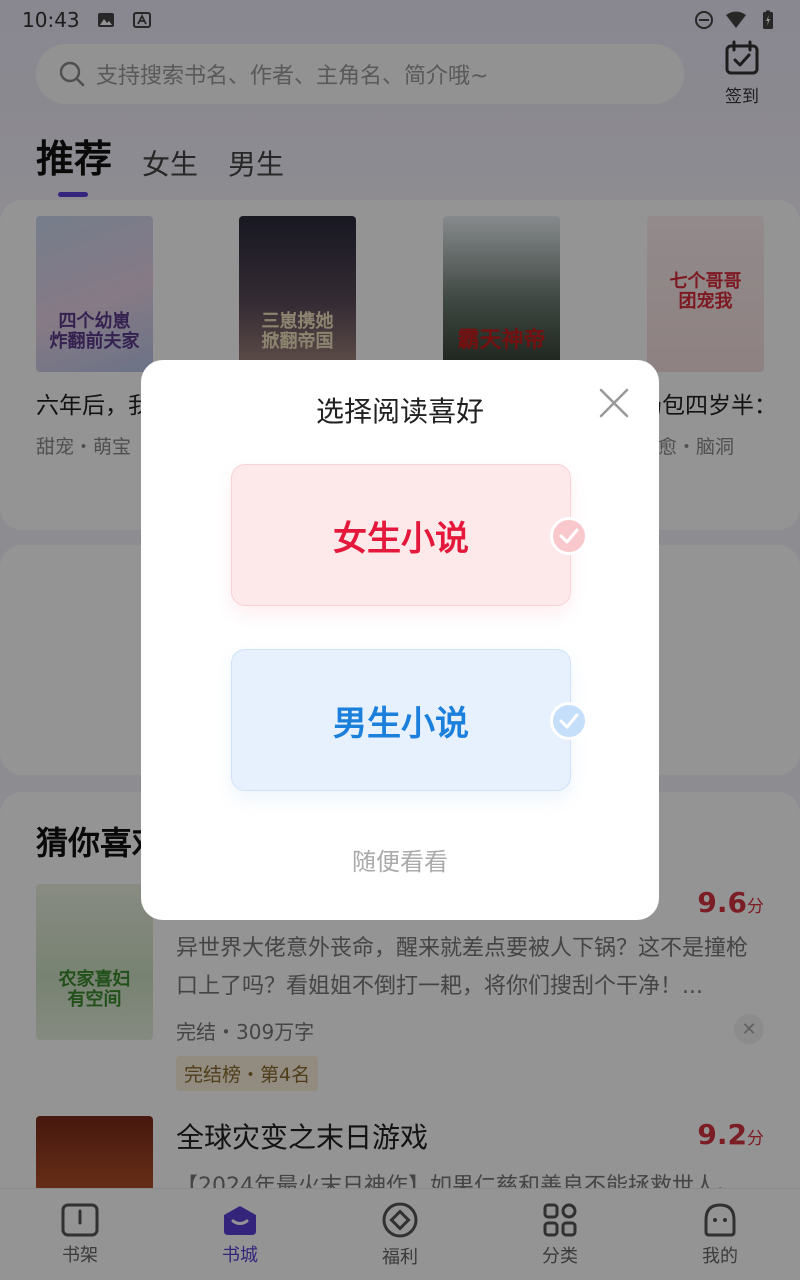 The image size is (800, 1280). I want to click on skip-link: 随便看看, so click(400, 859).